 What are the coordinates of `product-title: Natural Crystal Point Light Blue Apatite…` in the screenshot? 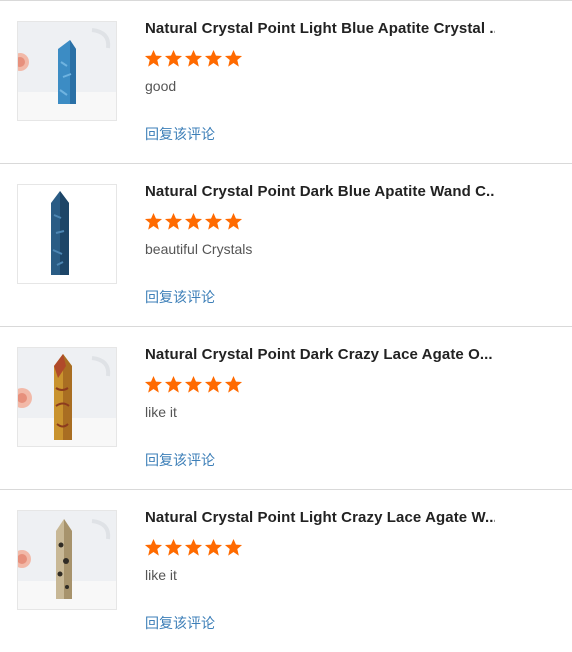 It's located at (320, 28).